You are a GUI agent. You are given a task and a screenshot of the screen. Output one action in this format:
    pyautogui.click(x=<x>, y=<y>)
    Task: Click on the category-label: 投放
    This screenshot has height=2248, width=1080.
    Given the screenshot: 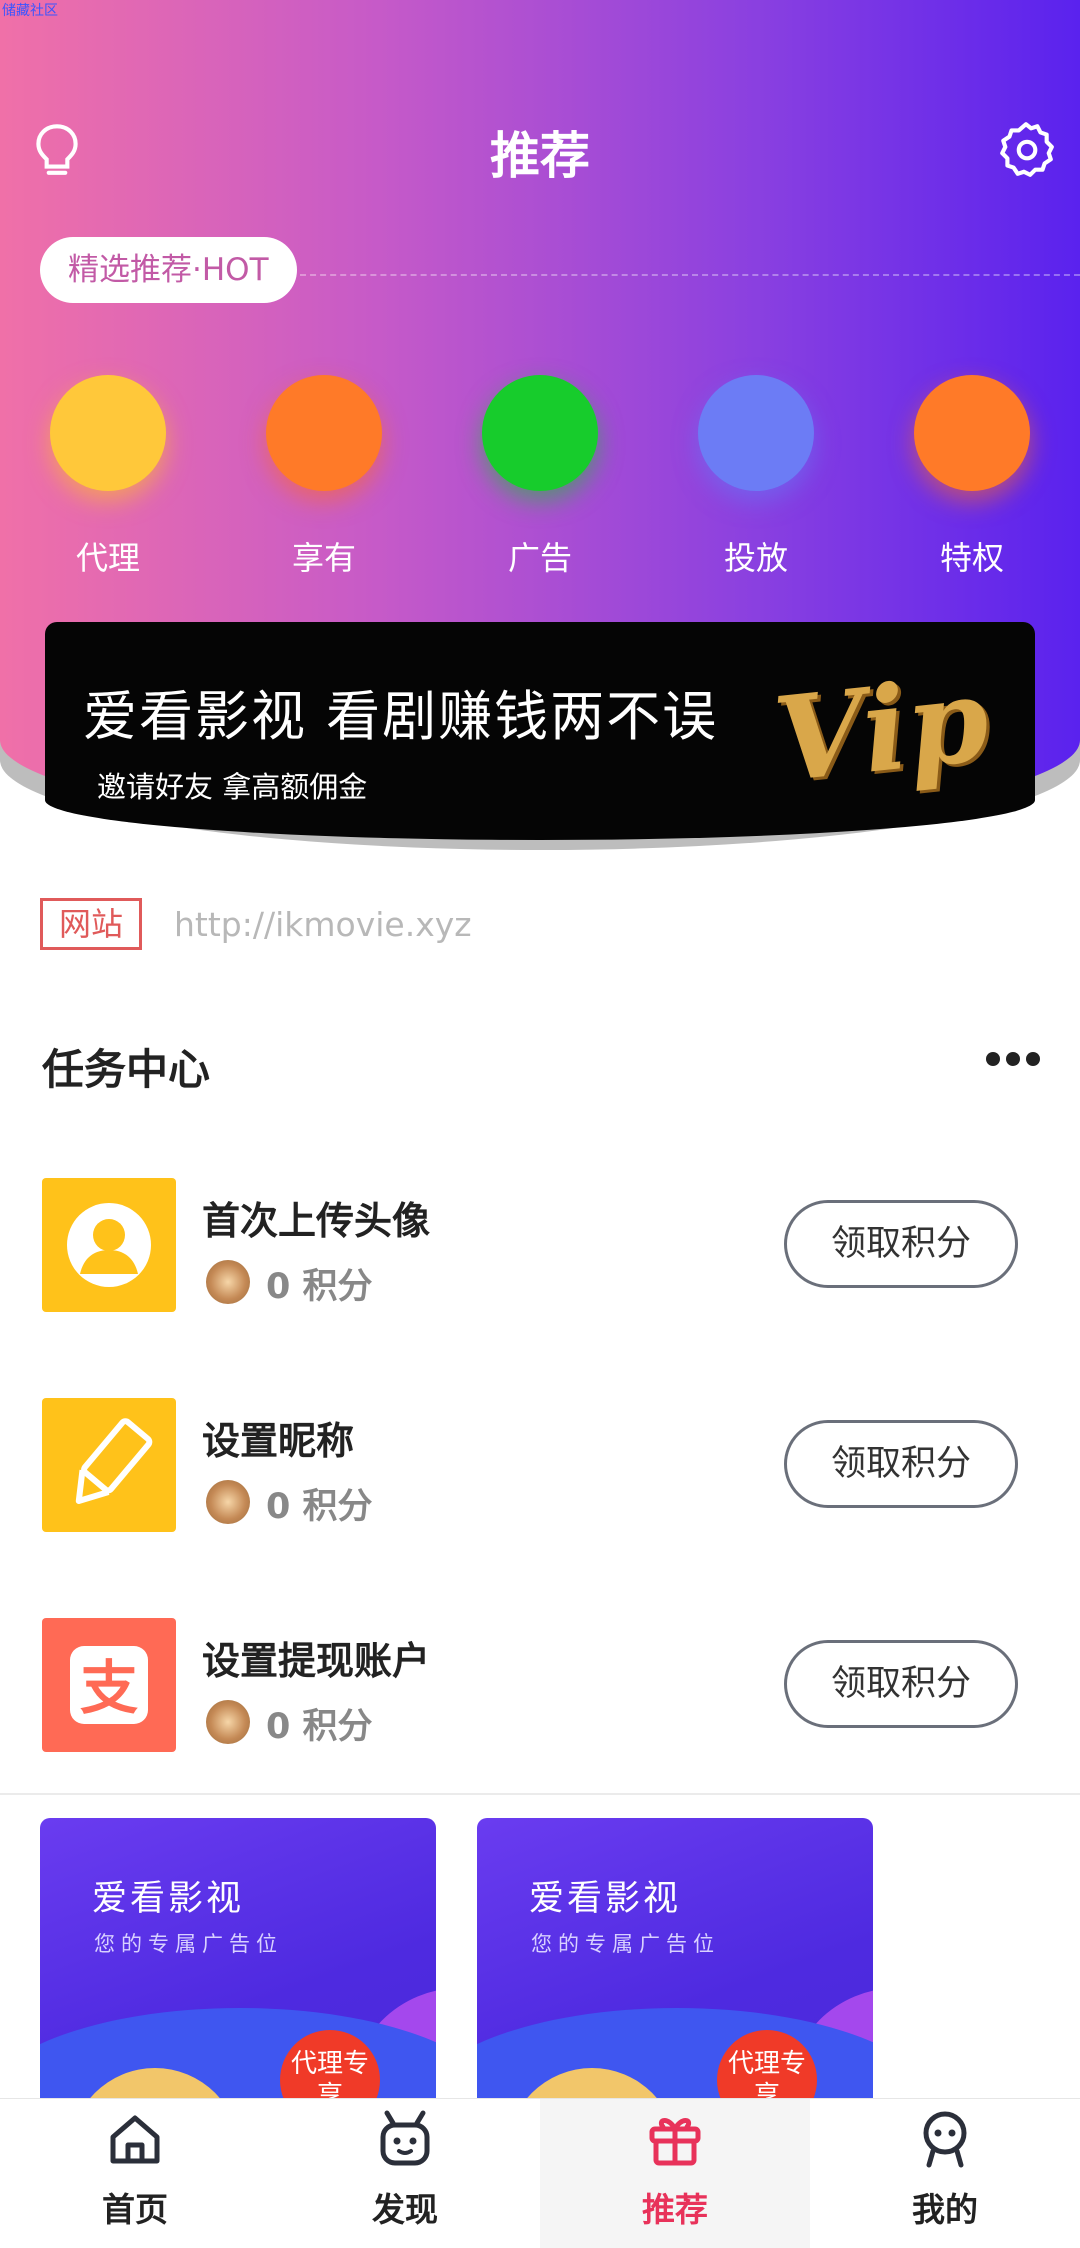 What is the action you would take?
    pyautogui.click(x=755, y=558)
    